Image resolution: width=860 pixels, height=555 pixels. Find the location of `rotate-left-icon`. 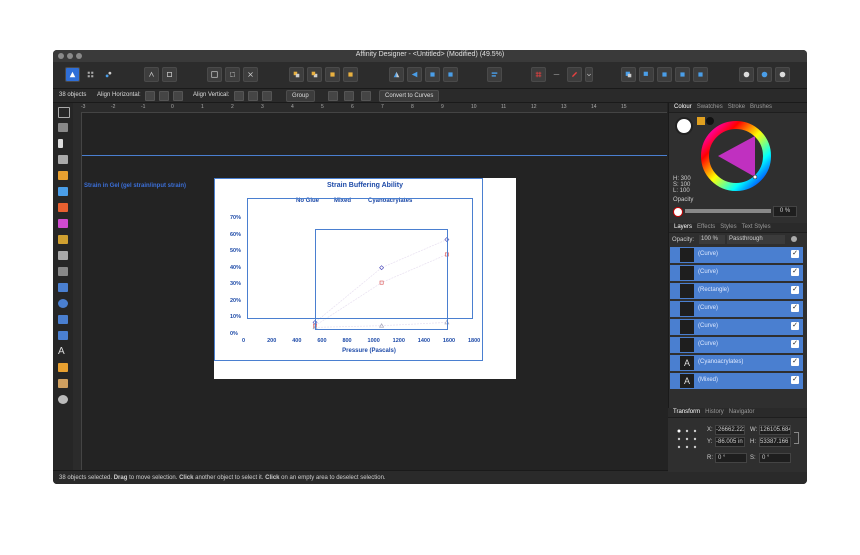

rotate-left-icon is located at coordinates (432, 74).